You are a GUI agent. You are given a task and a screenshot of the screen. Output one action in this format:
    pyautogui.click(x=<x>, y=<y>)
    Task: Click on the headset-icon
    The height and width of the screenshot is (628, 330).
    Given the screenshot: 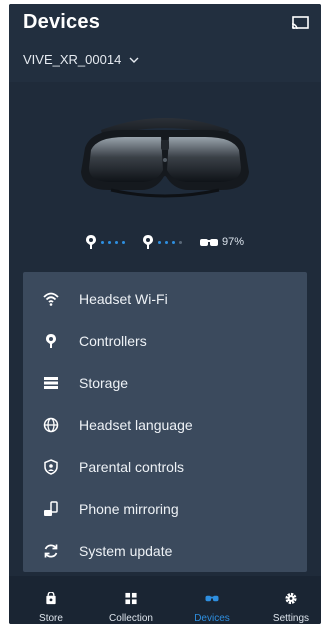 What is the action you would take?
    pyautogui.click(x=212, y=598)
    